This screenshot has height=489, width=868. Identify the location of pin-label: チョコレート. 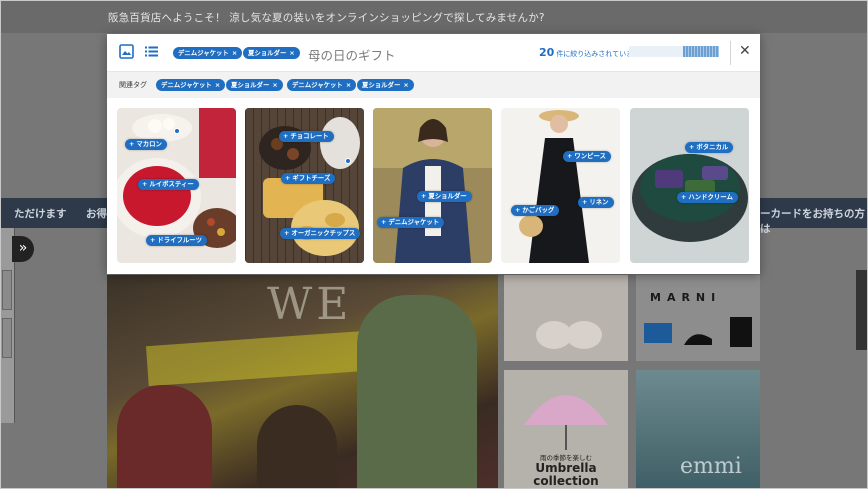
(309, 136).